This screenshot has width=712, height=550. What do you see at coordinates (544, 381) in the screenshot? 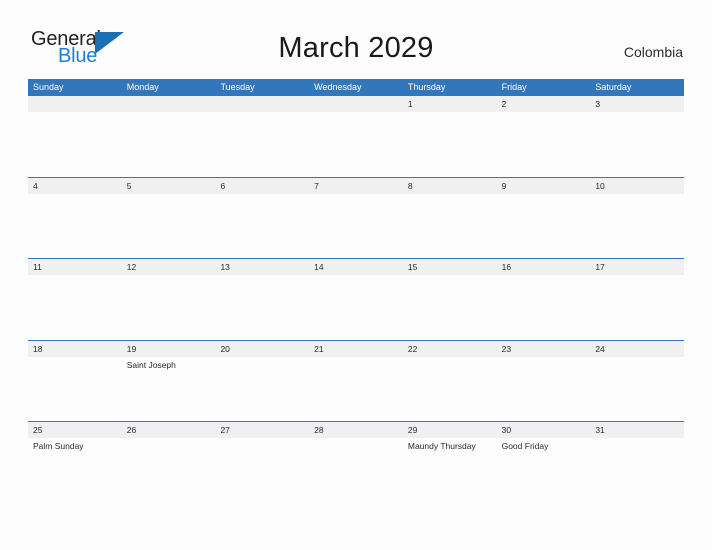
I see `day-cell-23: 23` at bounding box center [544, 381].